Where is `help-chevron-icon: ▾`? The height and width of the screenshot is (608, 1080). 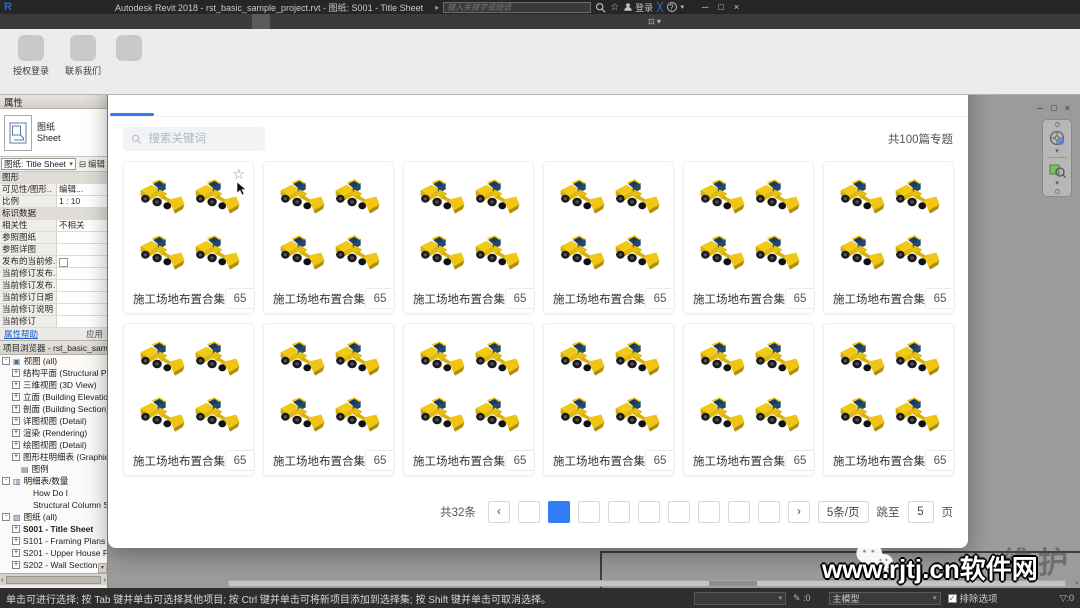
help-chevron-icon: ▾ is located at coordinates (683, 7).